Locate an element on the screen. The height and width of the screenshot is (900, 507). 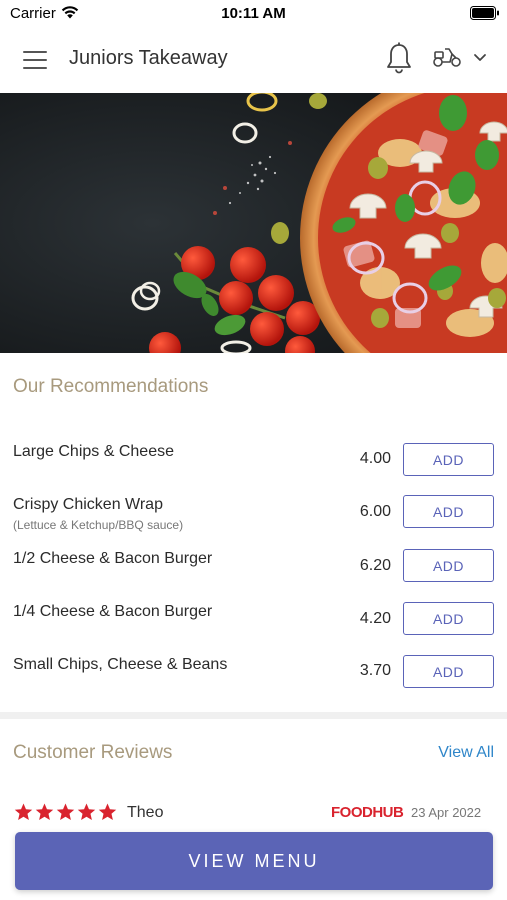
scooter-icon is located at coordinates (447, 57).